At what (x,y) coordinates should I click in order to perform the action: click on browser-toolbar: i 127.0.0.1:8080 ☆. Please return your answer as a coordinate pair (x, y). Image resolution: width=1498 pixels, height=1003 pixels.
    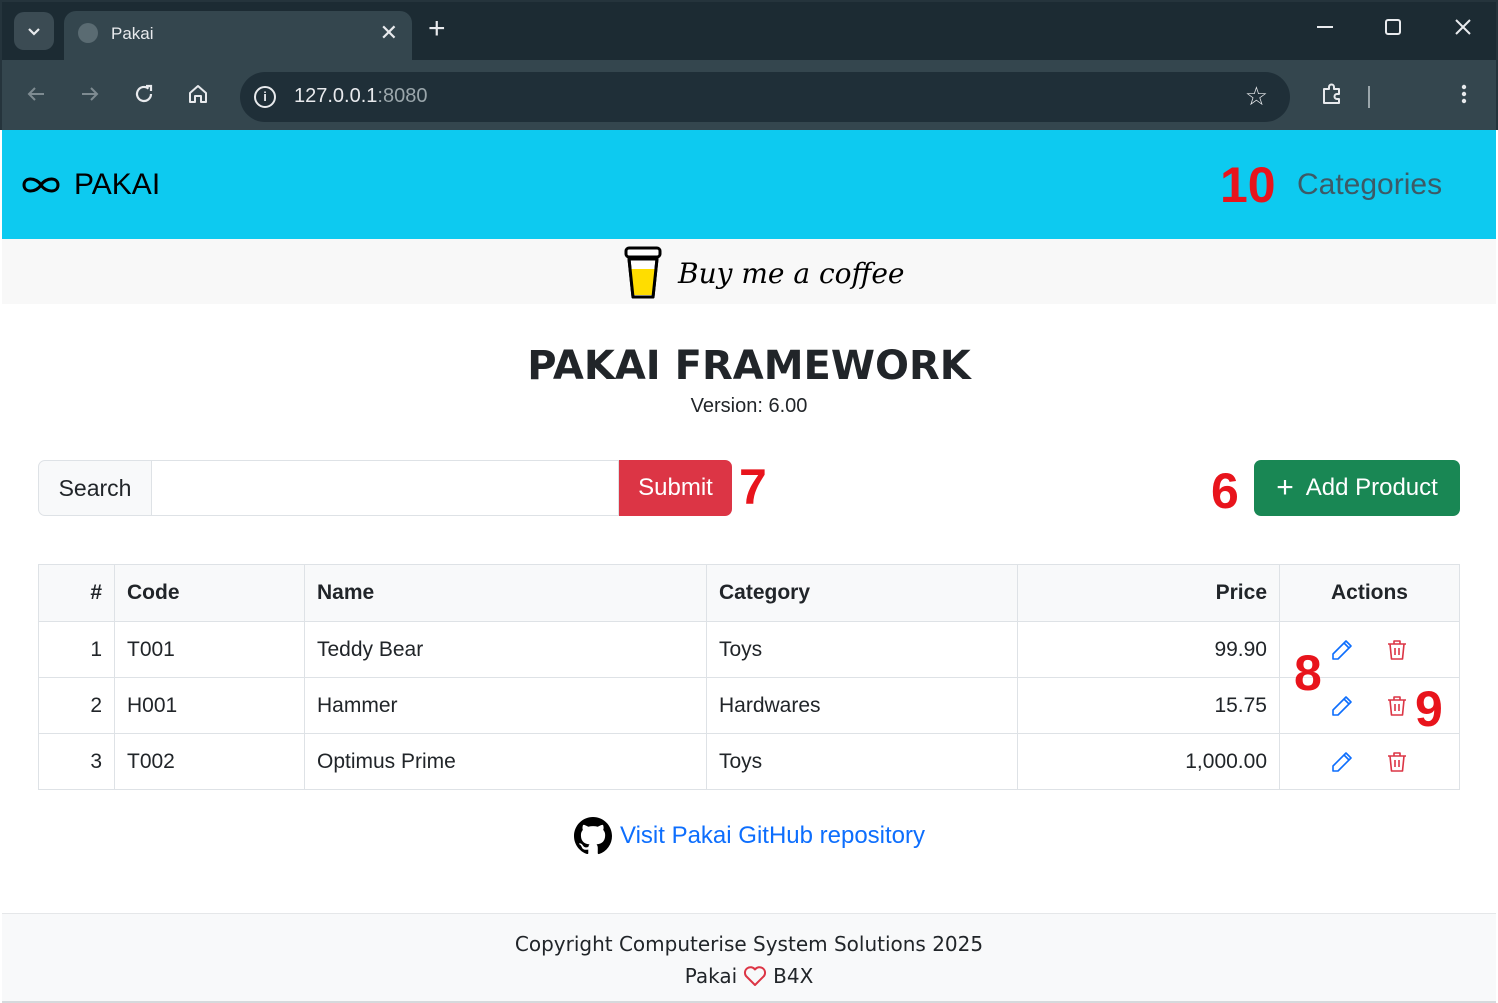
    Looking at the image, I should click on (749, 96).